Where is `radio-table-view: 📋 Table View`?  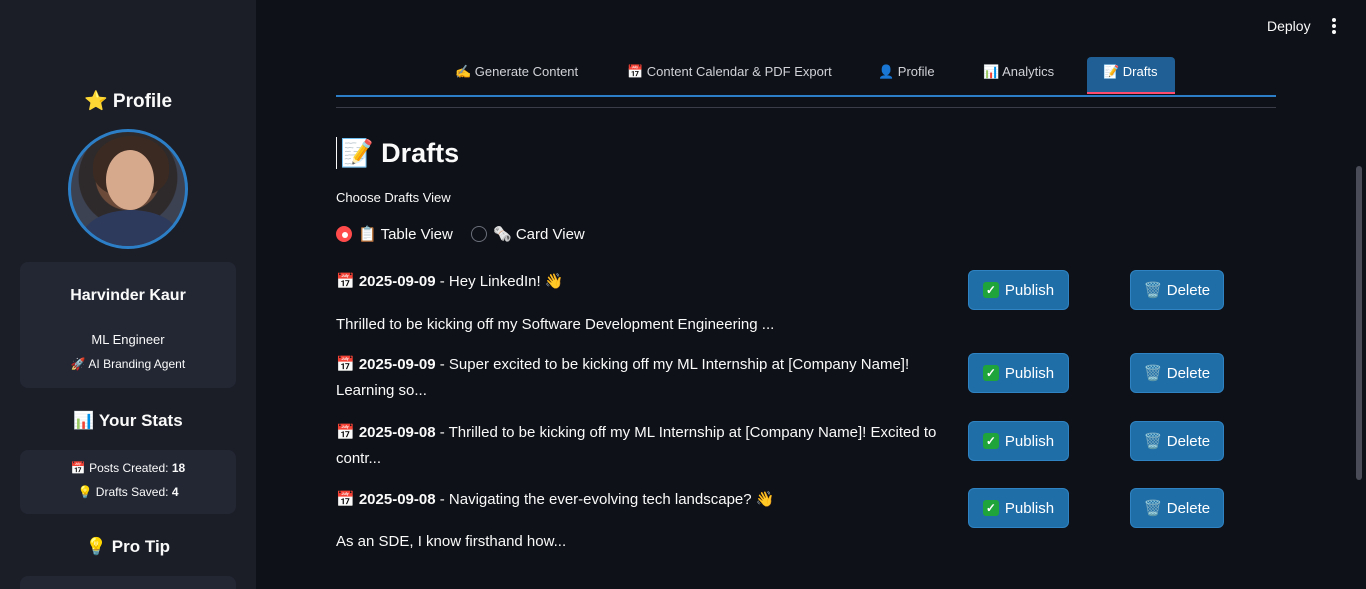
radio-table-view: 📋 Table View is located at coordinates (394, 234).